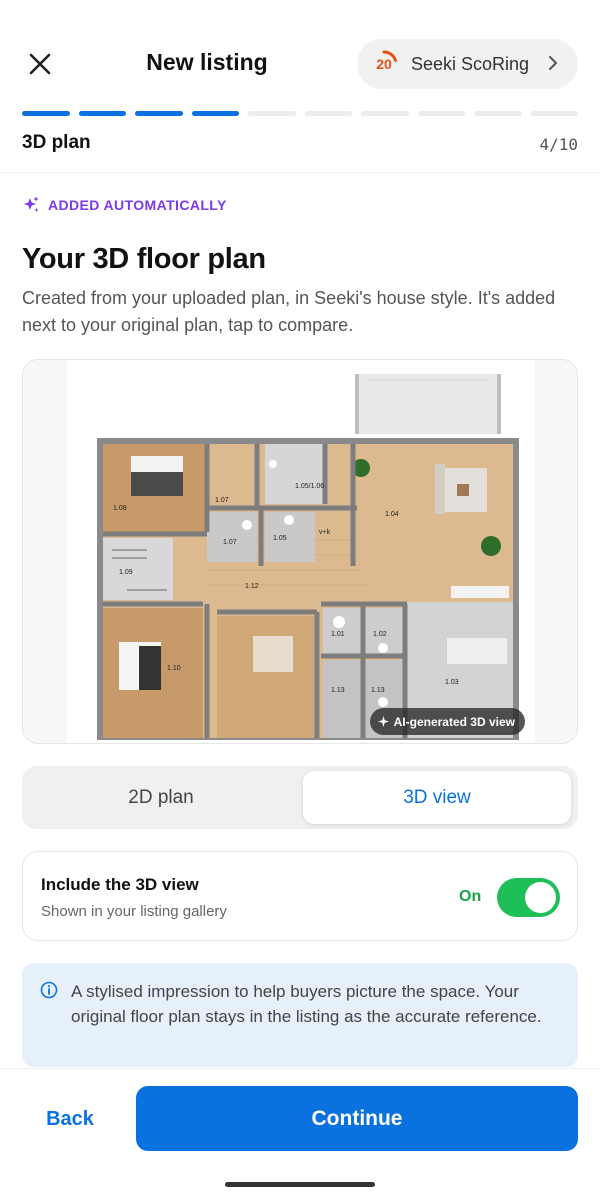 The height and width of the screenshot is (1200, 600). Describe the element at coordinates (134, 911) in the screenshot. I see `include-3d-subtitle: Shown in your listing gallery` at that location.